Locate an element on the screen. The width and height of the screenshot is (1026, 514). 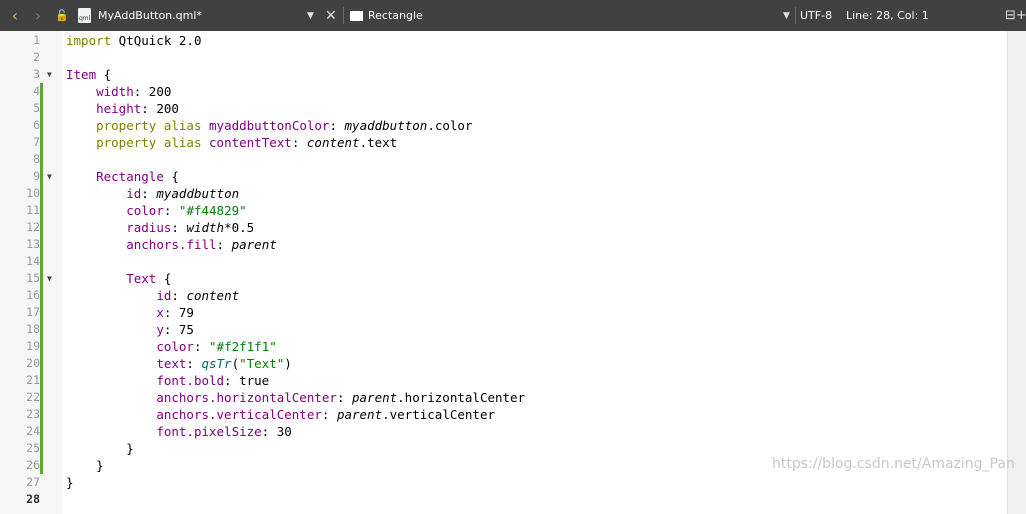
line-number: 26 is located at coordinates (33, 465).